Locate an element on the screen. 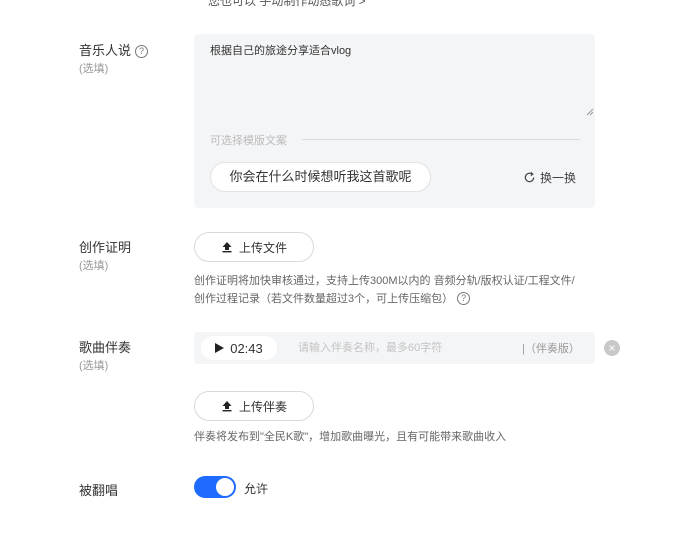 The height and width of the screenshot is (534, 688). refresh-button: 换一换 is located at coordinates (549, 177).